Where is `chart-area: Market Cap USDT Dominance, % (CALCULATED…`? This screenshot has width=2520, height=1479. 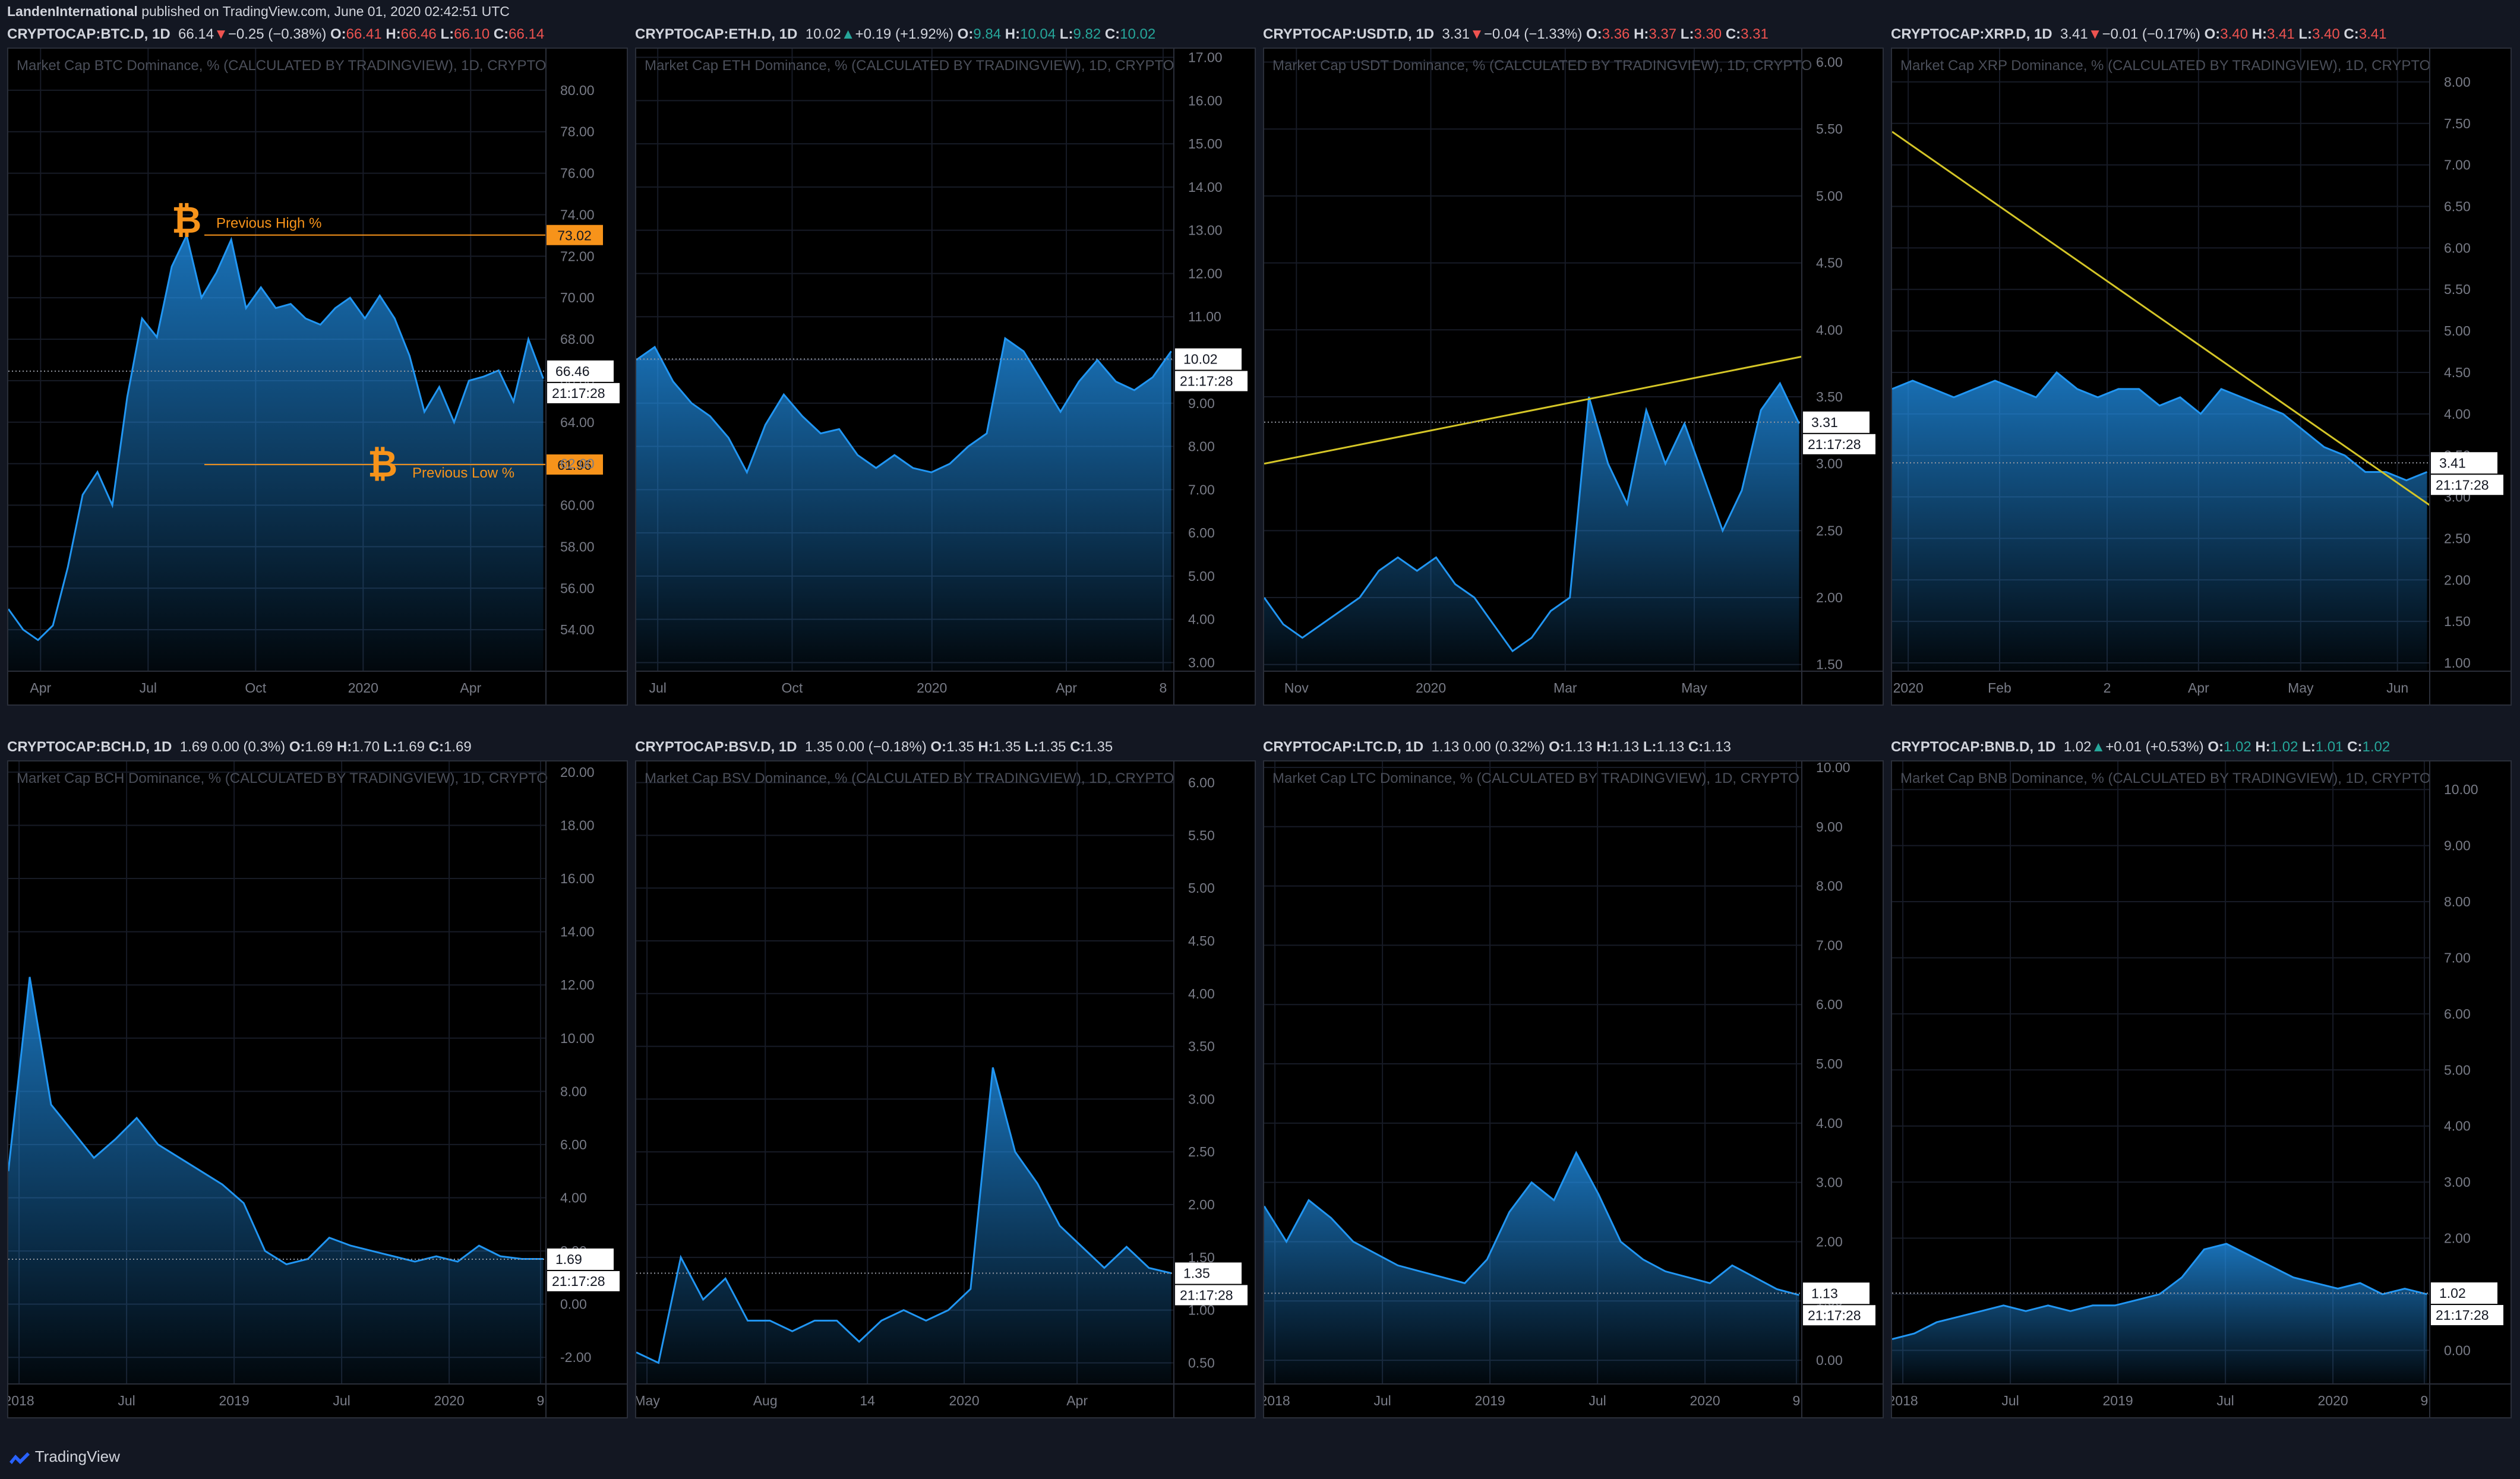
chart-area: Market Cap USDT Dominance, % (CALCULATED… is located at coordinates (1573, 377).